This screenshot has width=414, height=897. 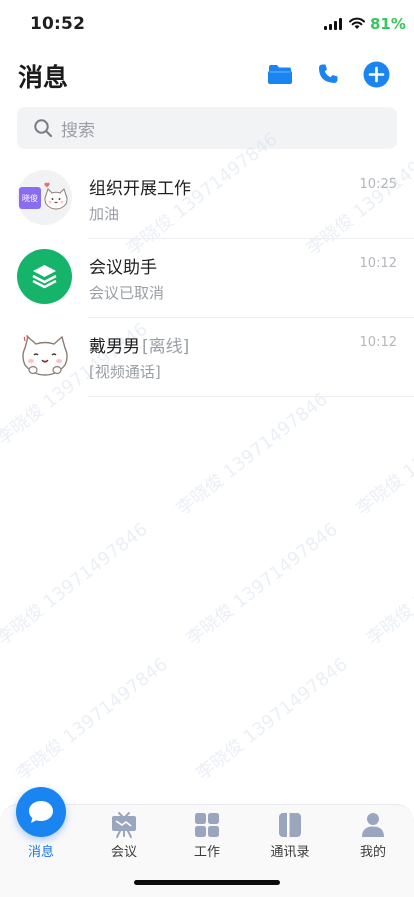 What do you see at coordinates (41, 812) in the screenshot?
I see `chat-bubble-icon` at bounding box center [41, 812].